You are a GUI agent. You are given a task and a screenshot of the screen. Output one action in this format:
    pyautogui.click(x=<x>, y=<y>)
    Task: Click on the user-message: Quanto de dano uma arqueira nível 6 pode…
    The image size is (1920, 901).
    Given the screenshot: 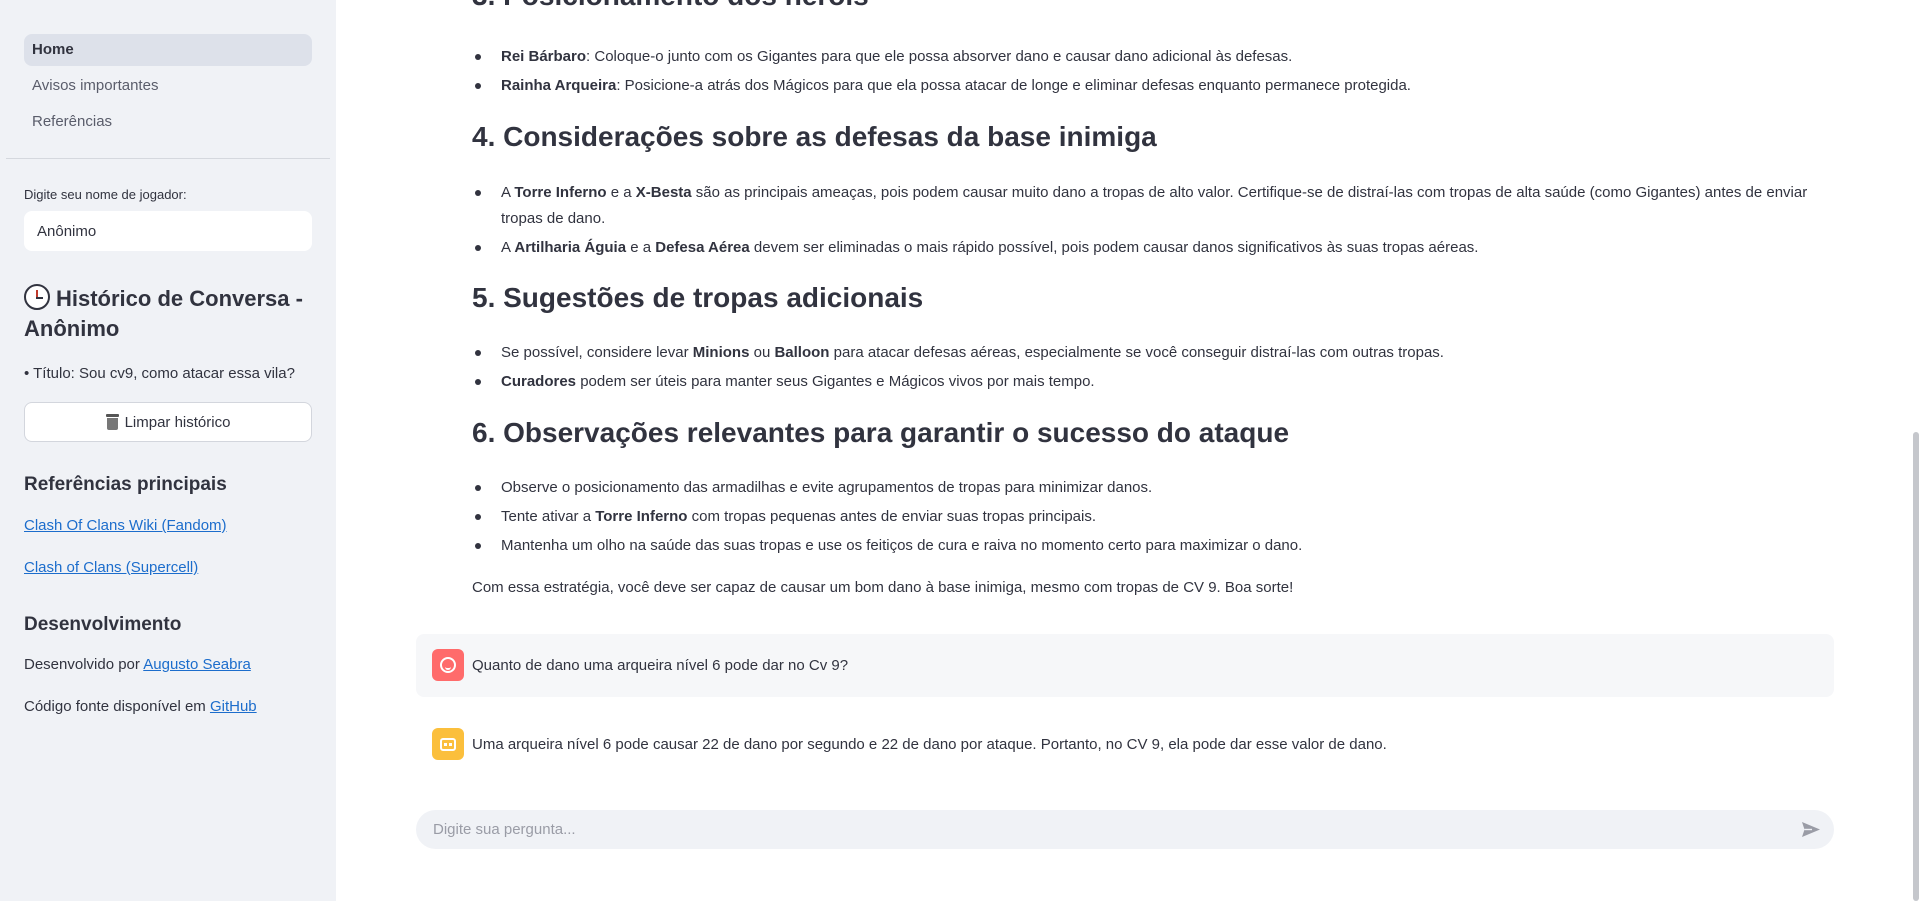 What is the action you would take?
    pyautogui.click(x=1125, y=665)
    